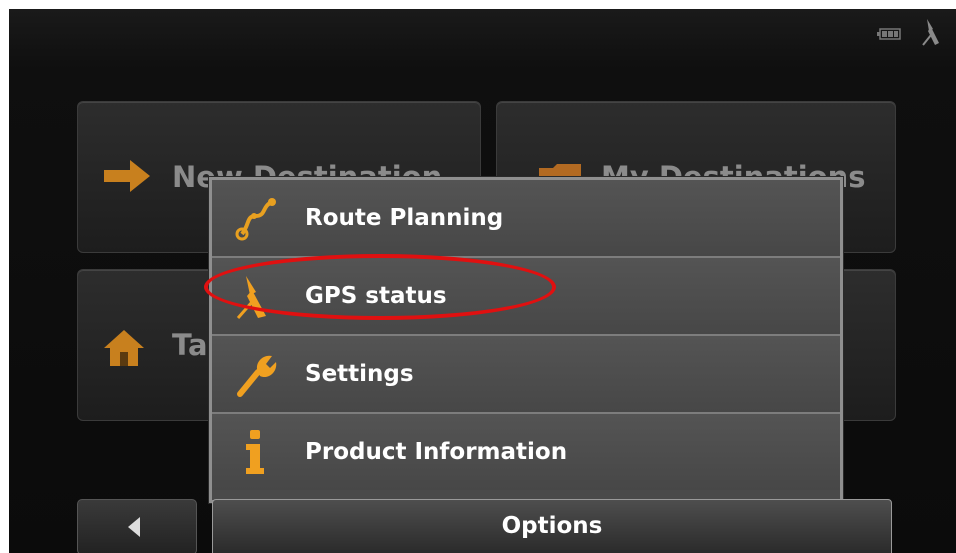  Describe the element at coordinates (257, 376) in the screenshot. I see `wrench-icon` at that location.